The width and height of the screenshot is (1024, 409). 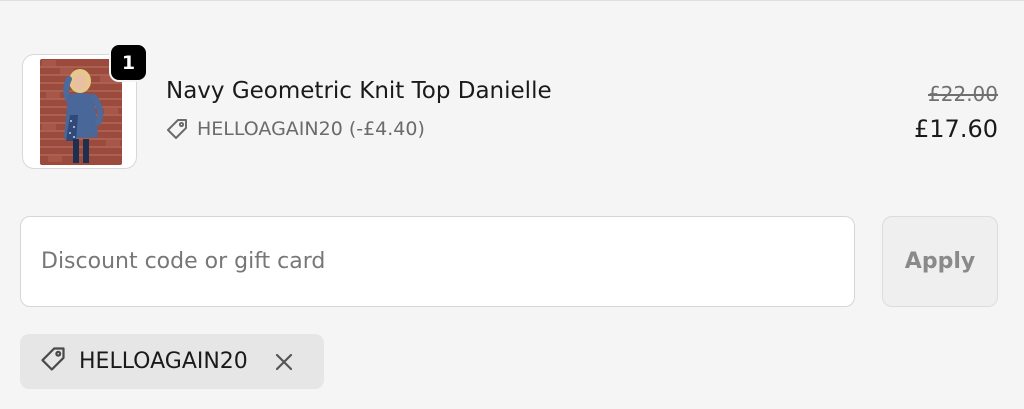 I want to click on applied-discount-chip: HELLOAGAIN20, so click(x=172, y=361).